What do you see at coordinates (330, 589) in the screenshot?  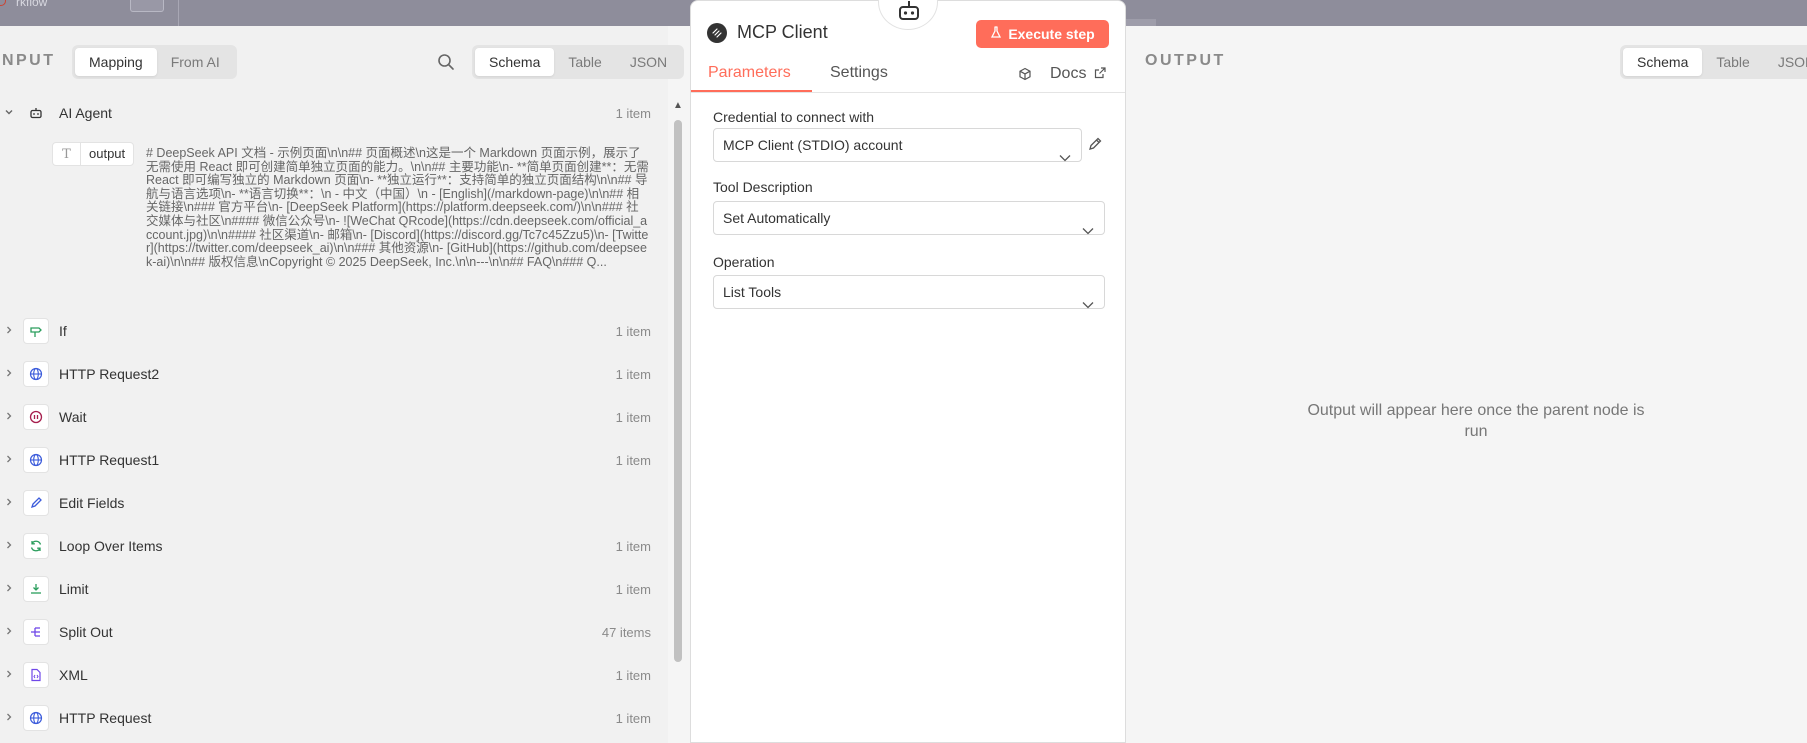 I see `node-row-limit: Limit 1 item` at bounding box center [330, 589].